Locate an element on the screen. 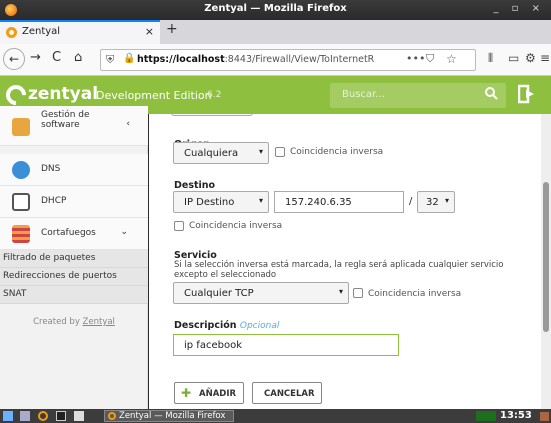 This screenshot has height=423, width=551. add-button: ✚ AÑADIR is located at coordinates (209, 393).